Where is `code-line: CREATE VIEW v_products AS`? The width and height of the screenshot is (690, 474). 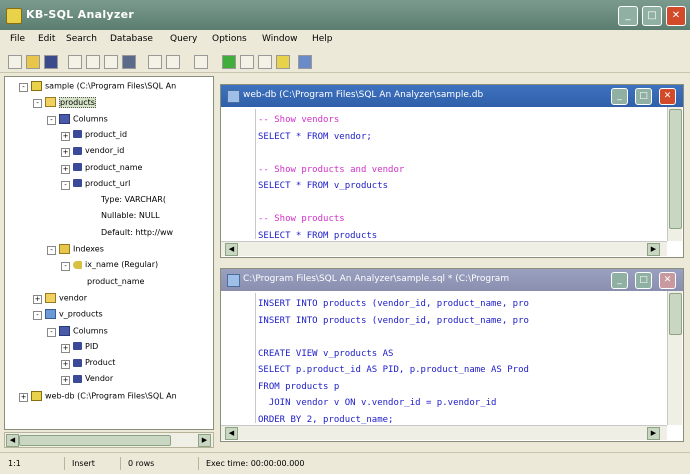
code-line: CREATE VIEW v_products AS is located at coordinates (325, 354).